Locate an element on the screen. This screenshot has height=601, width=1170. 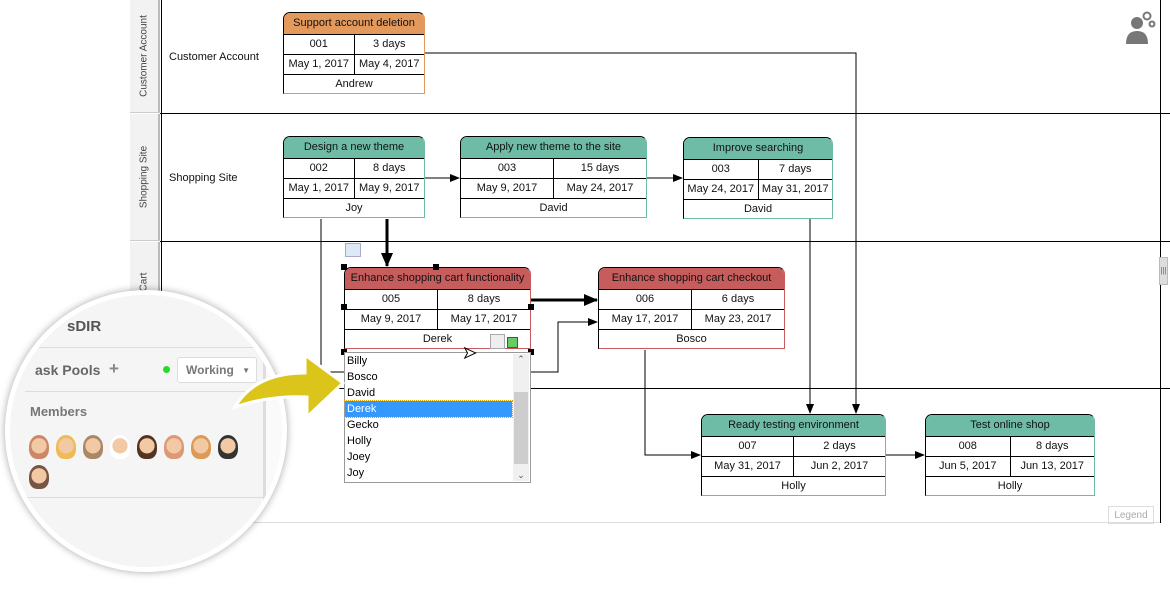
task-end: May 17, 2017 is located at coordinates (484, 319).